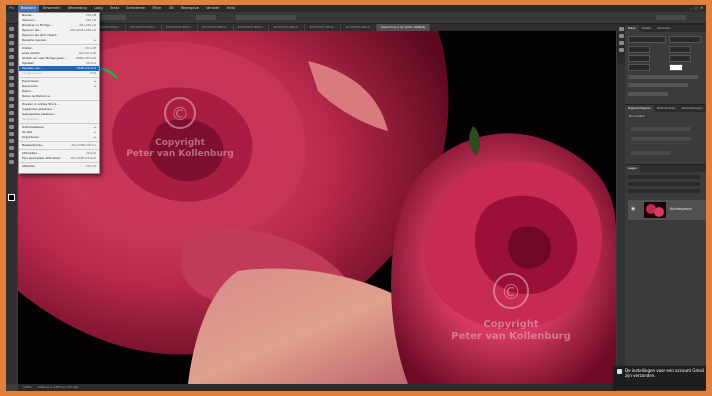 The width and height of the screenshot is (712, 396). What do you see at coordinates (667, 210) in the screenshot?
I see `layer-row-achtergrond: ◉ Achtergrond` at bounding box center [667, 210].